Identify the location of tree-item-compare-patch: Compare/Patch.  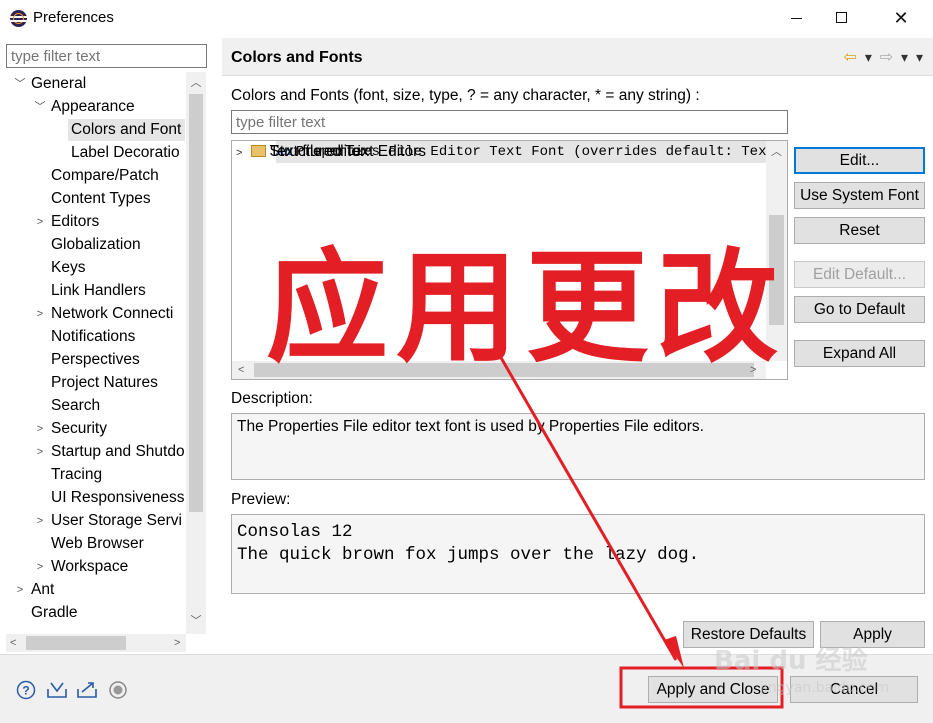
(105, 176).